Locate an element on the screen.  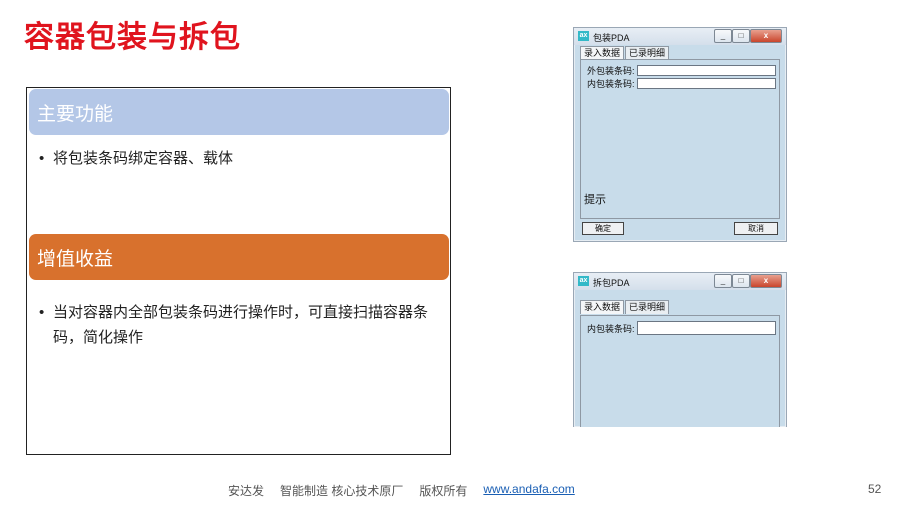
outer-barcode-input is located at coordinates (706, 70).